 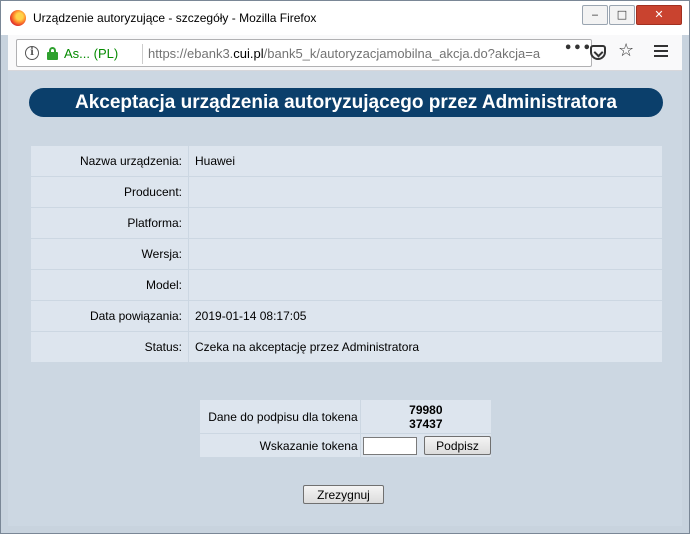 I want to click on lock-icon, so click(x=52, y=53).